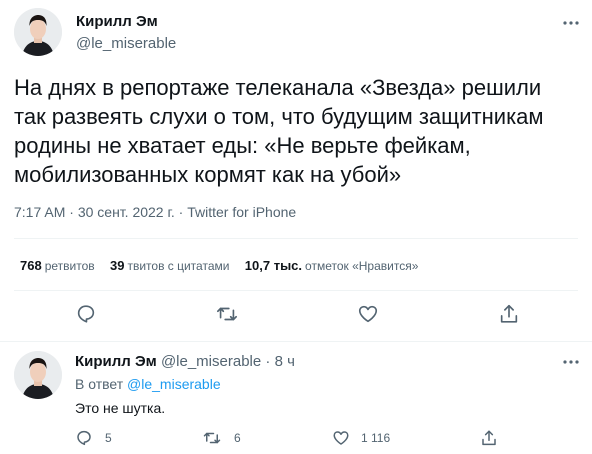 The width and height of the screenshot is (592, 454). I want to click on likes-stat: 10,7 тыс. отметок «Нравится», so click(332, 265).